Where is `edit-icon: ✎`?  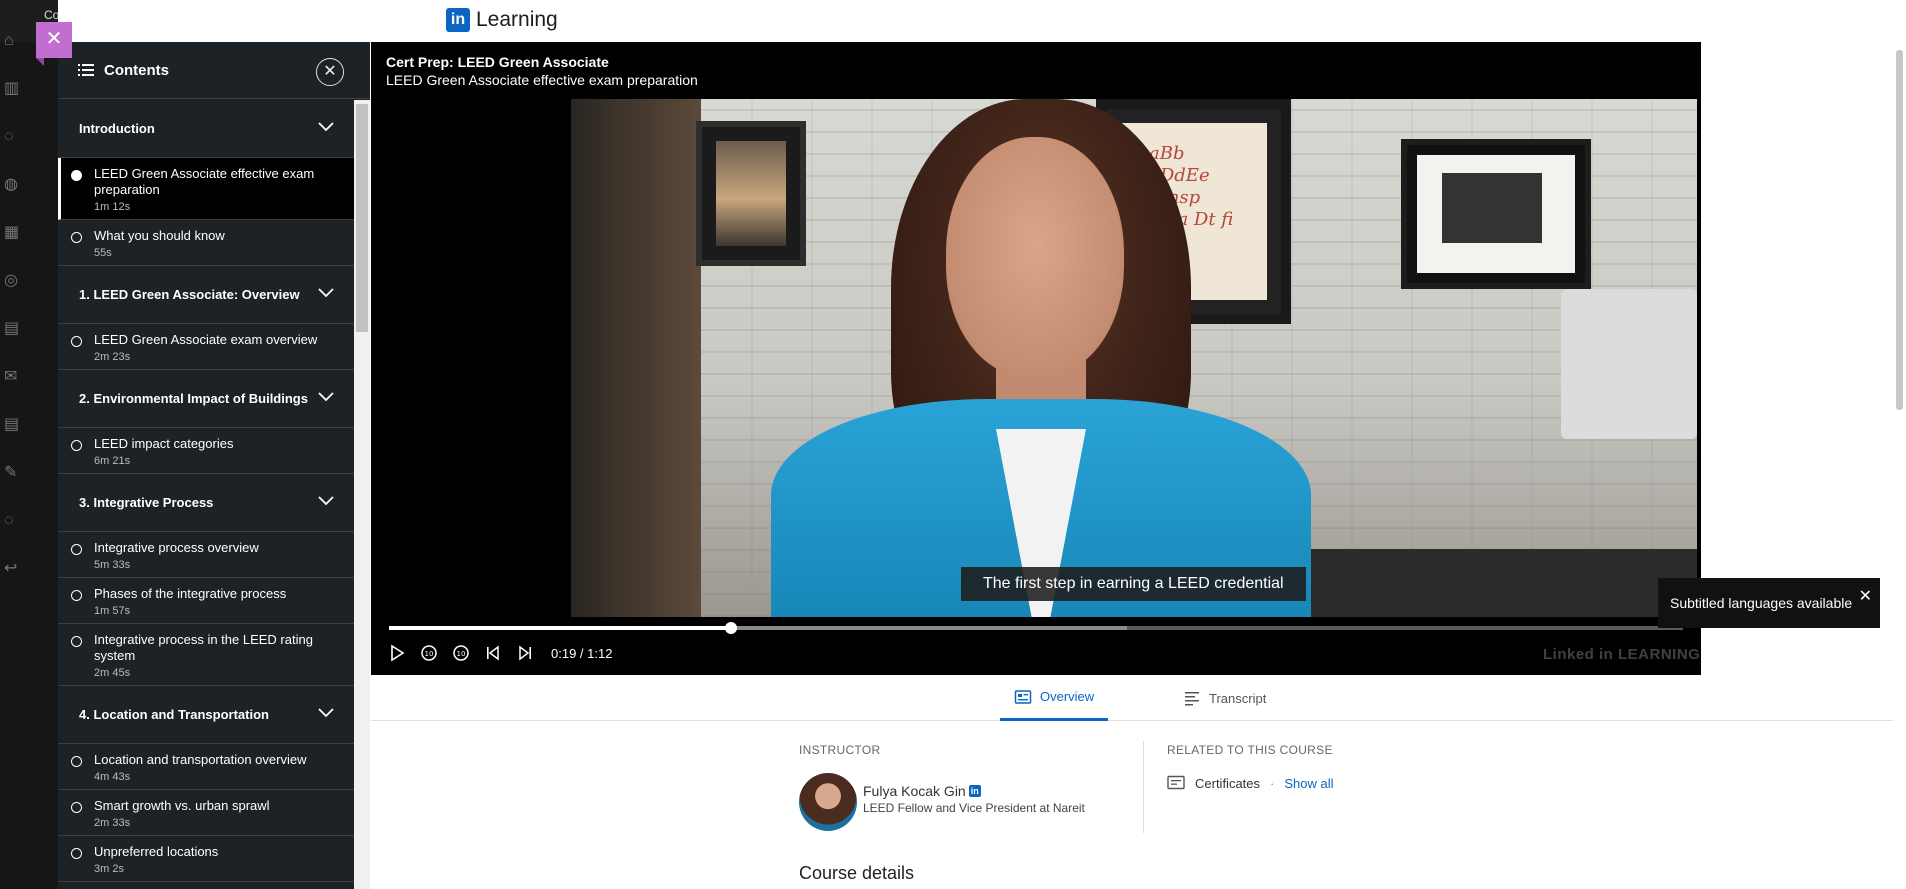 edit-icon: ✎ is located at coordinates (11, 472).